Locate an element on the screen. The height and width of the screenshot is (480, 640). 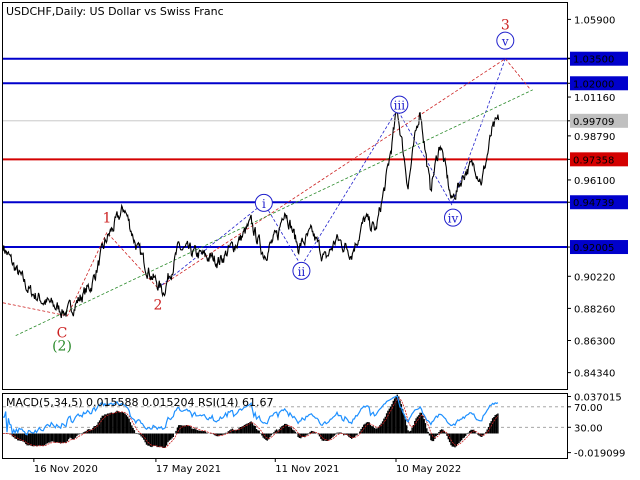
price-label-text: 1.02000 is located at coordinates (593, 84).